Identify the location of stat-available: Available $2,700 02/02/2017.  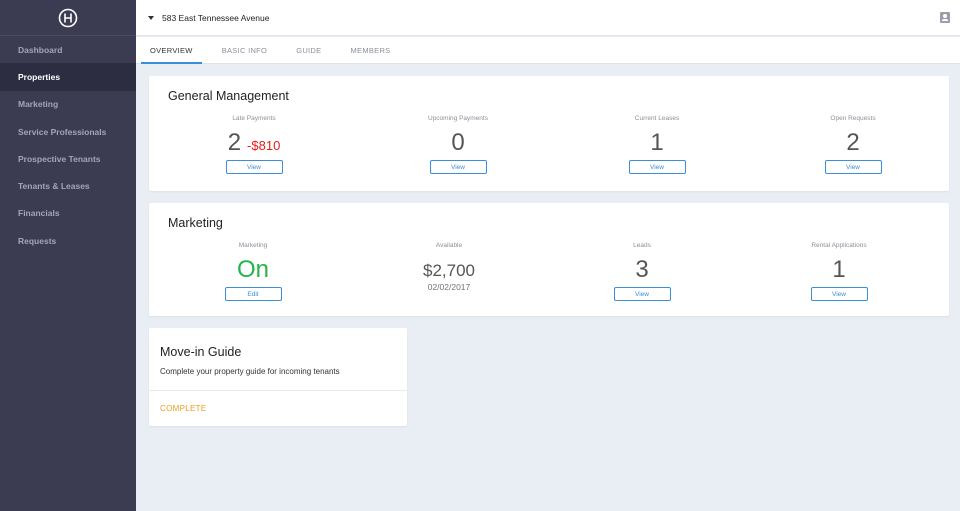
(449, 271).